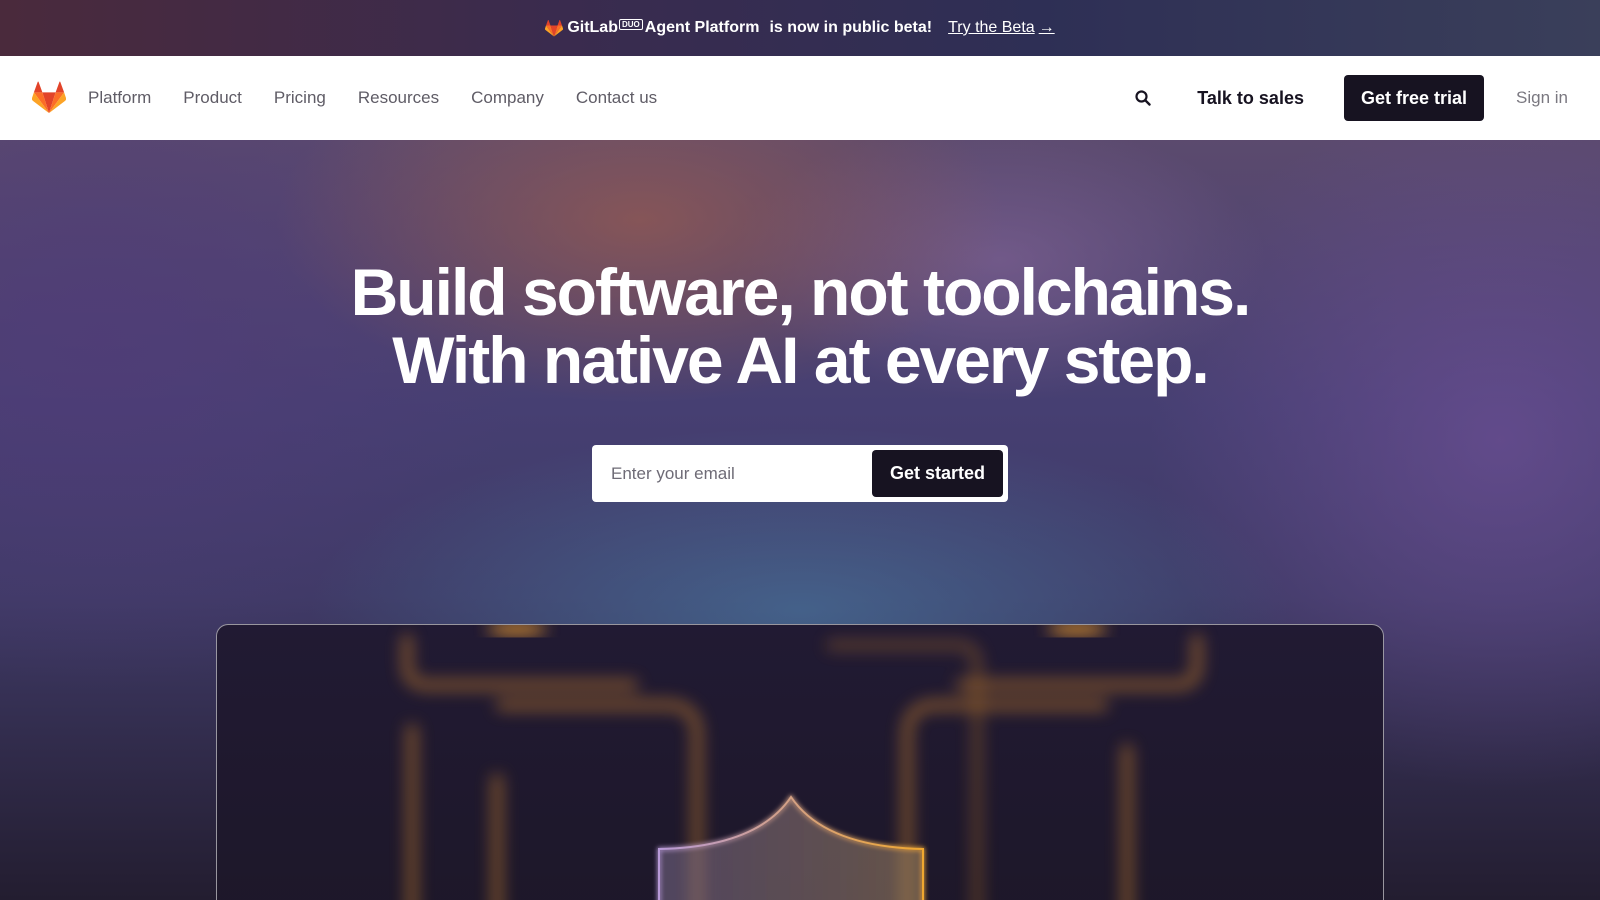  What do you see at coordinates (1046, 27) in the screenshot?
I see `arrow-right-icon: →` at bounding box center [1046, 27].